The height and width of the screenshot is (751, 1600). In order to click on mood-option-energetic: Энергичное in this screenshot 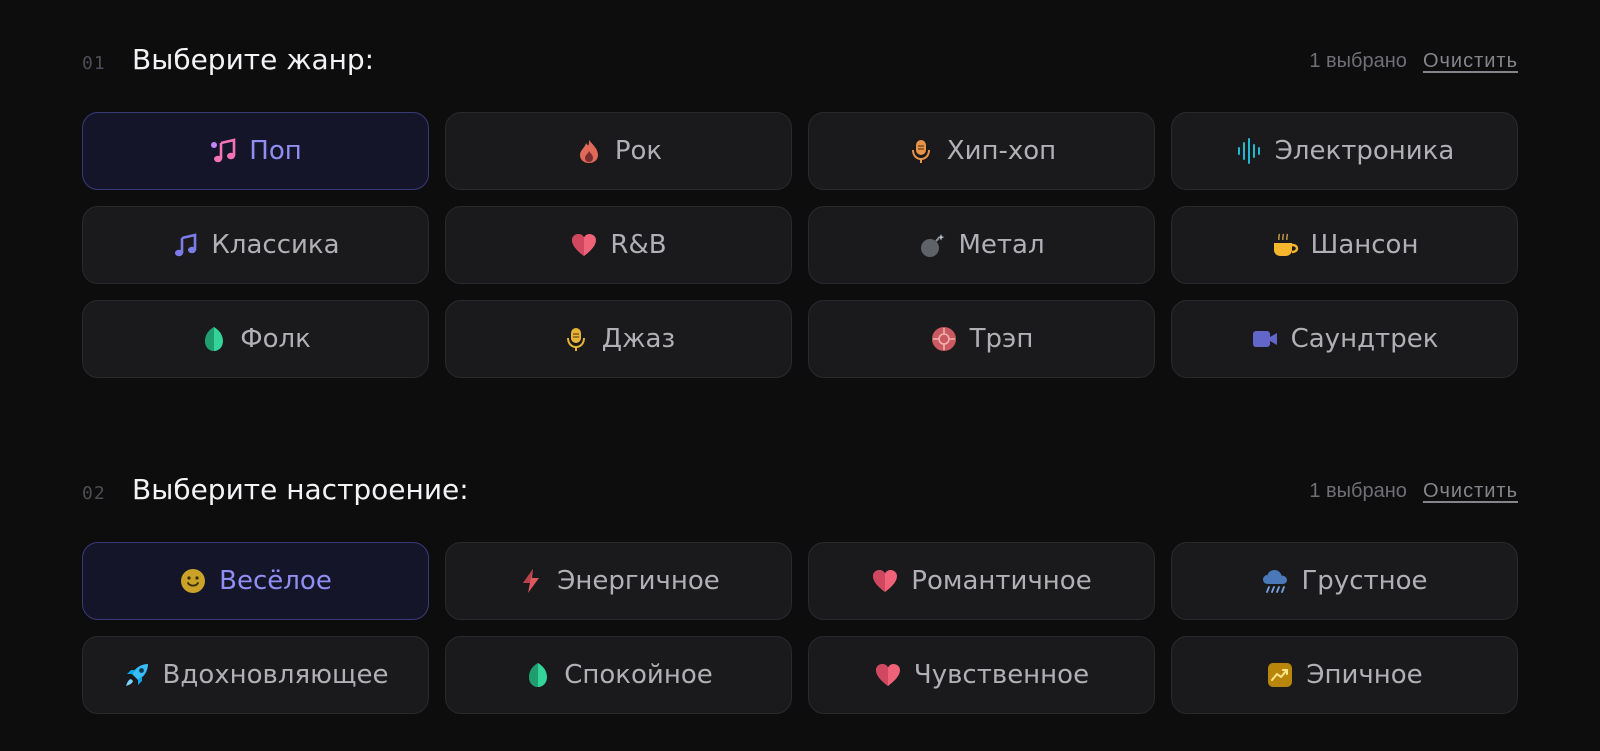, I will do `click(618, 581)`.